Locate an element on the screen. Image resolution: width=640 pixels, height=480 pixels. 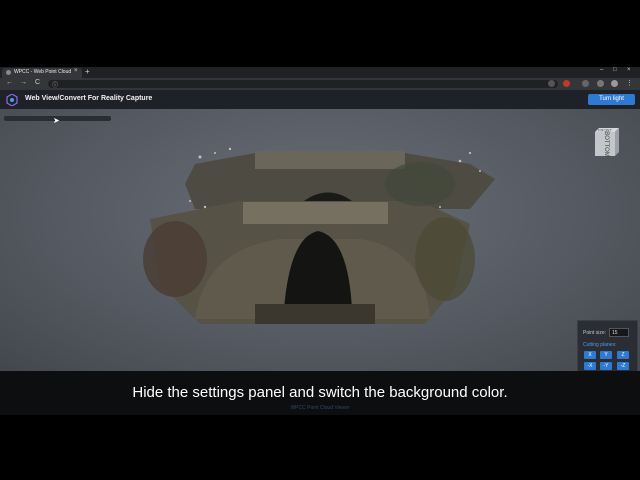
app-logo-icon is located at coordinates (12, 100).